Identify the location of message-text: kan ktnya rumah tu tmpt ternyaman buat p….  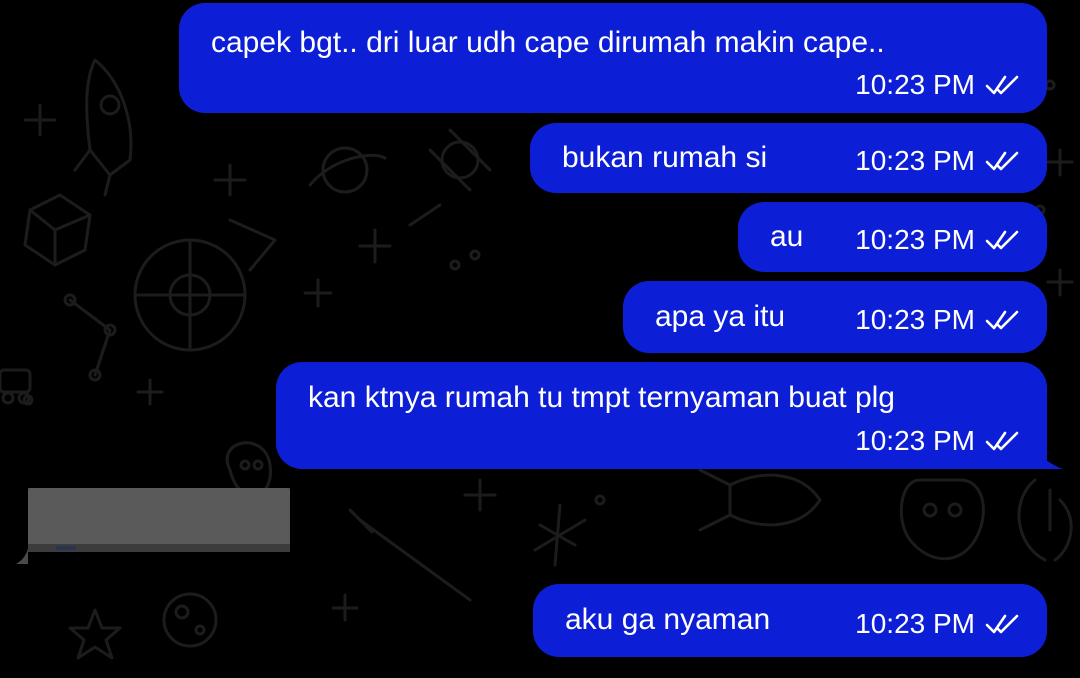
(601, 397).